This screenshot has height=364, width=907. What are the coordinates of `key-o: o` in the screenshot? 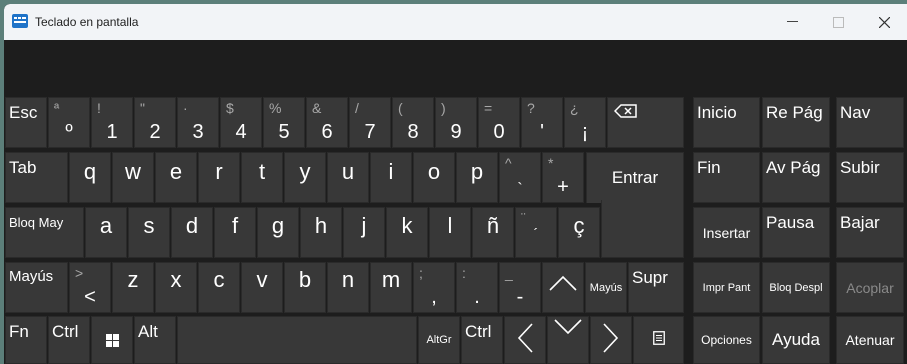 It's located at (434, 177).